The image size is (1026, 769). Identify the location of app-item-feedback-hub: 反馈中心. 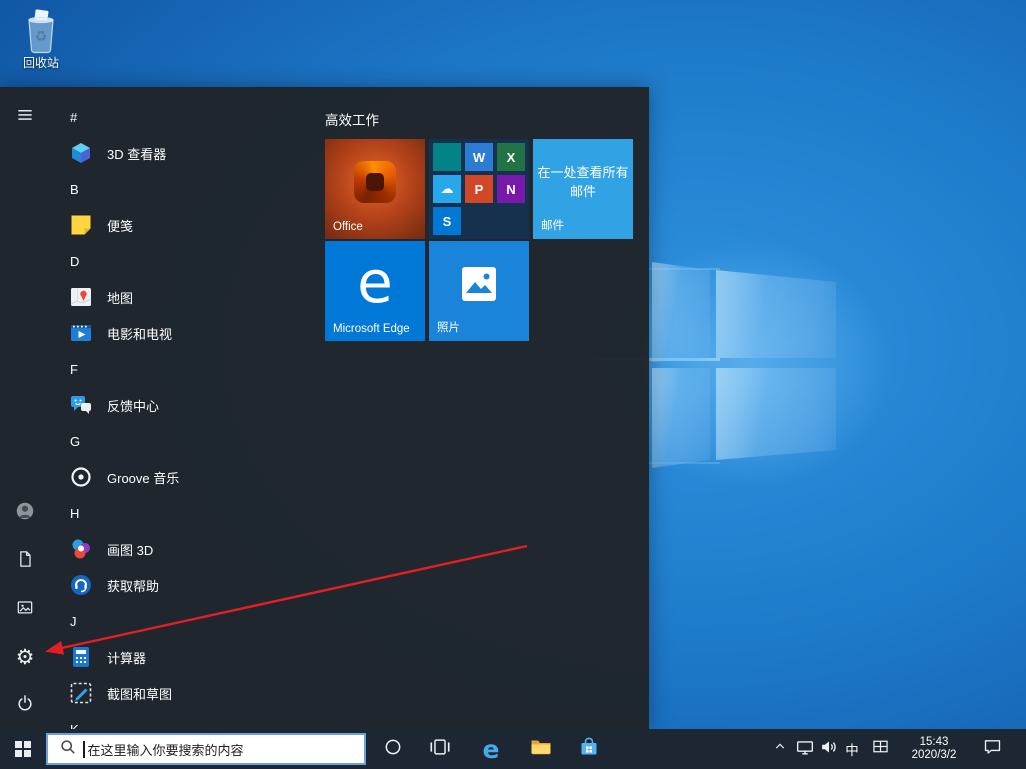
(189, 405).